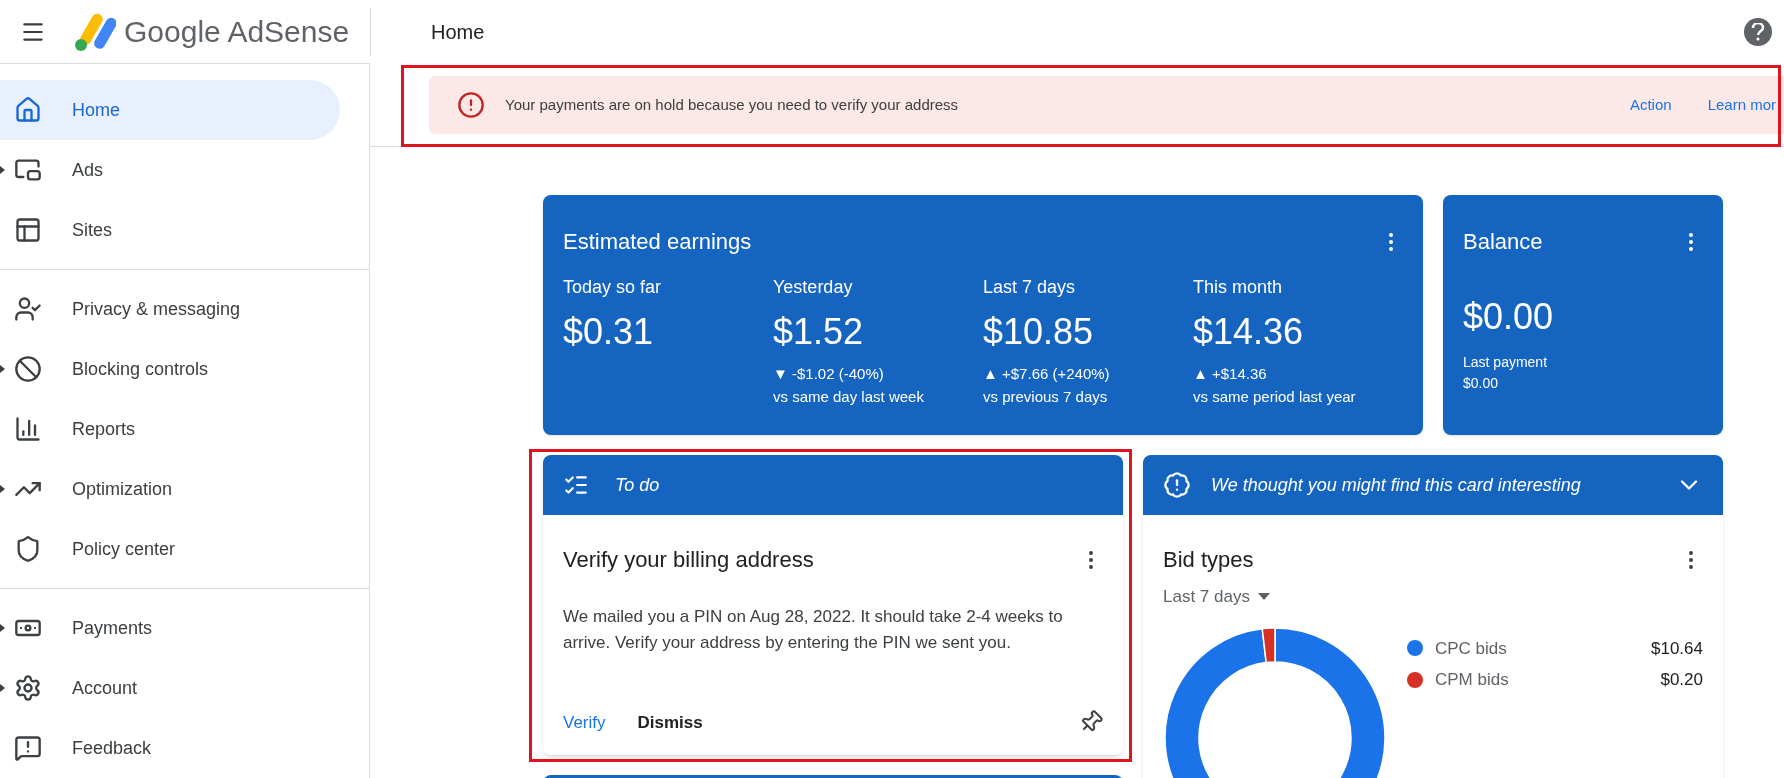  I want to click on nav-item: Payments, so click(170, 628).